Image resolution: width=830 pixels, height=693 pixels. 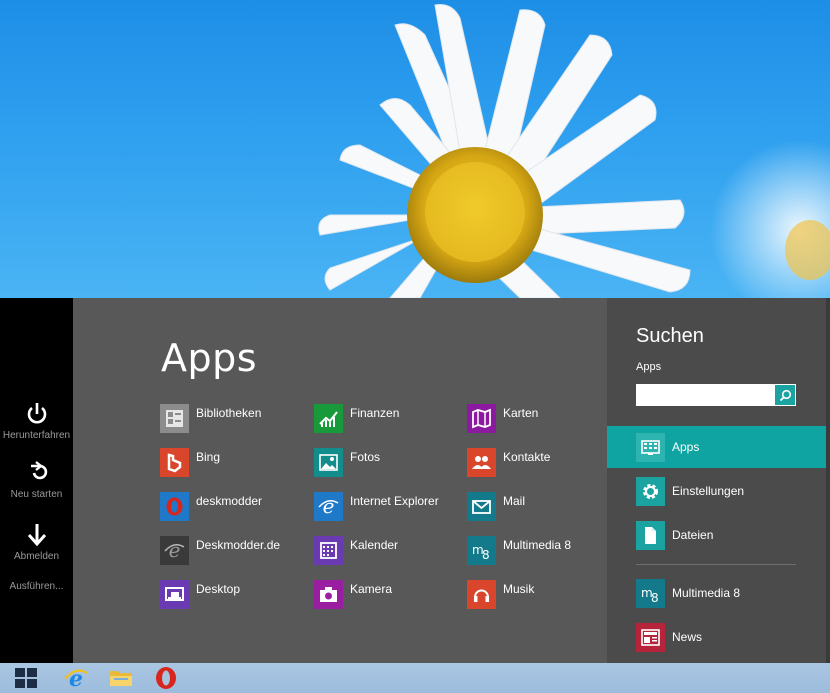 I want to click on app-label: Multimedia 8, so click(x=537, y=545).